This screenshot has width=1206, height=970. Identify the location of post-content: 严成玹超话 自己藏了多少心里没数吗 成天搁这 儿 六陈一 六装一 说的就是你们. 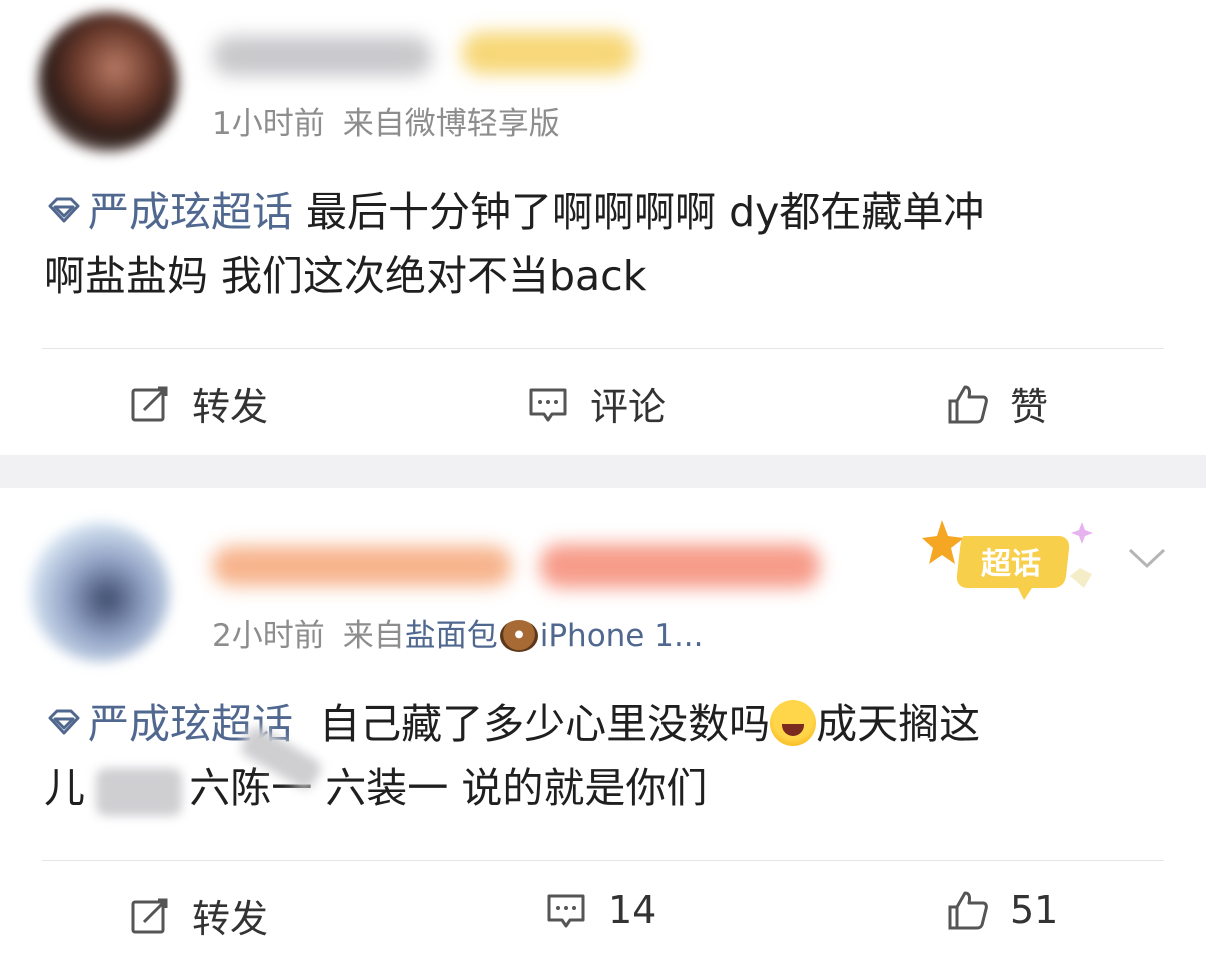
(604, 756).